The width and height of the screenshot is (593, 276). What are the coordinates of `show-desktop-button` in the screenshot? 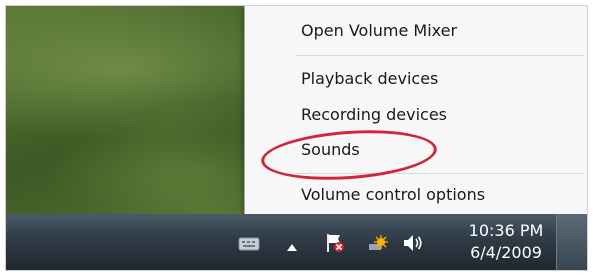 It's located at (571, 242).